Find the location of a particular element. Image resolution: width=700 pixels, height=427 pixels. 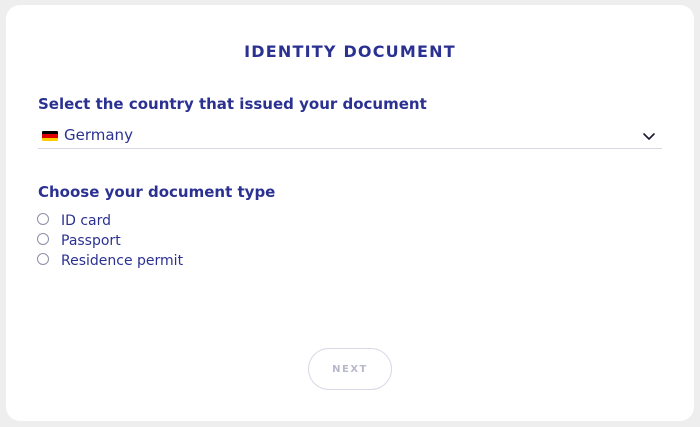

radio-option-residence-permit: Residence permit is located at coordinates (110, 261).